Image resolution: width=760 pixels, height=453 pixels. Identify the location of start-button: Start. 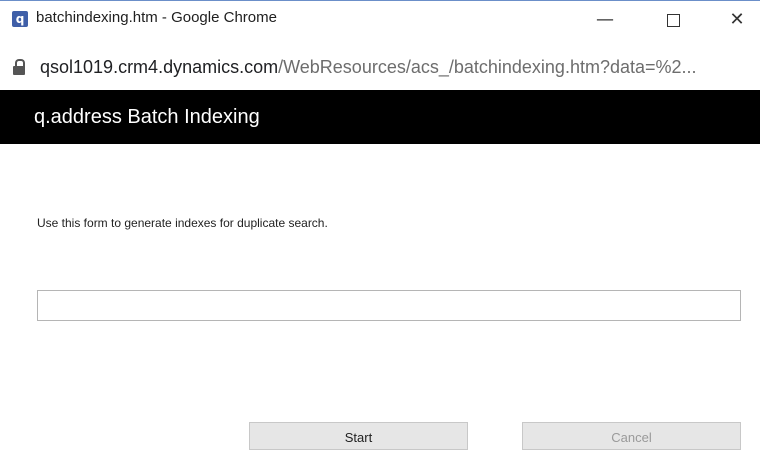
(358, 436).